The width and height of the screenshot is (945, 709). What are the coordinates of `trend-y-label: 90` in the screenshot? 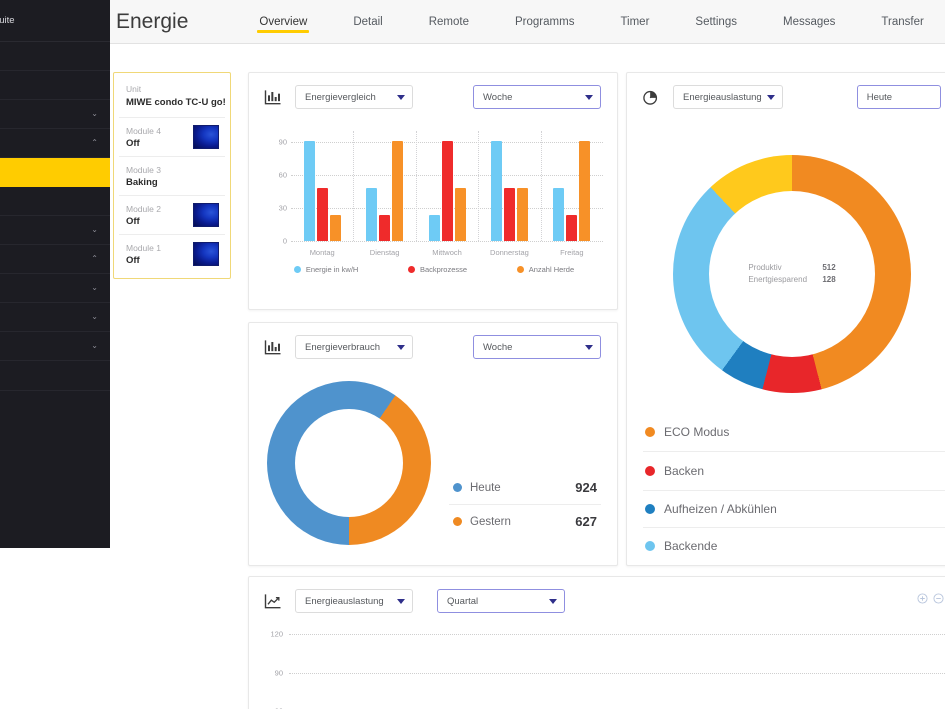 It's located at (278, 673).